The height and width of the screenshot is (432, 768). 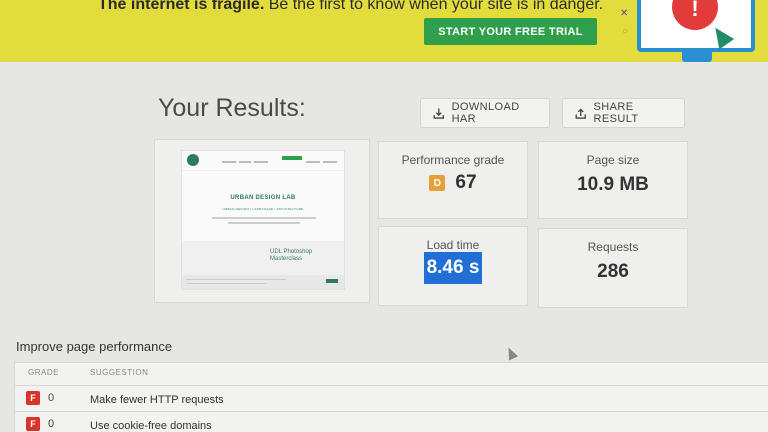 I want to click on download-har-button: DOWNLOAD HAR, so click(x=485, y=113).